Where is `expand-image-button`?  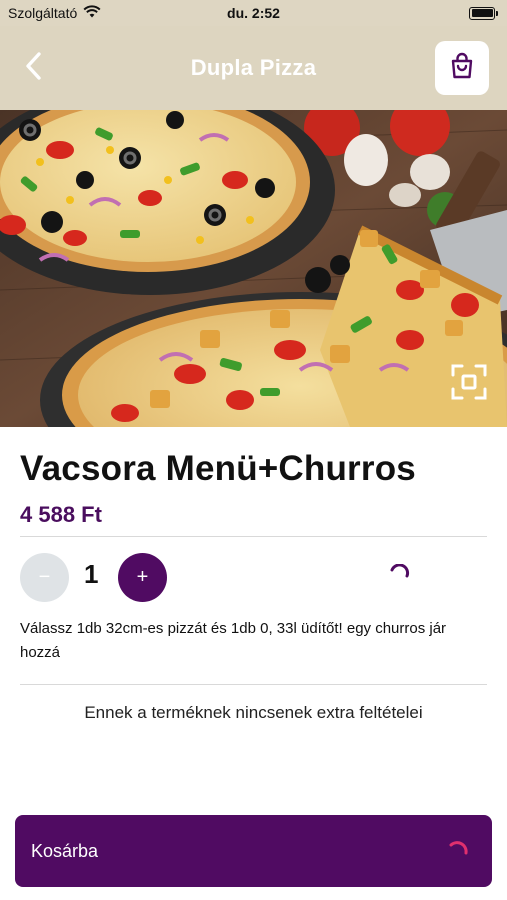
expand-image-button is located at coordinates (469, 384).